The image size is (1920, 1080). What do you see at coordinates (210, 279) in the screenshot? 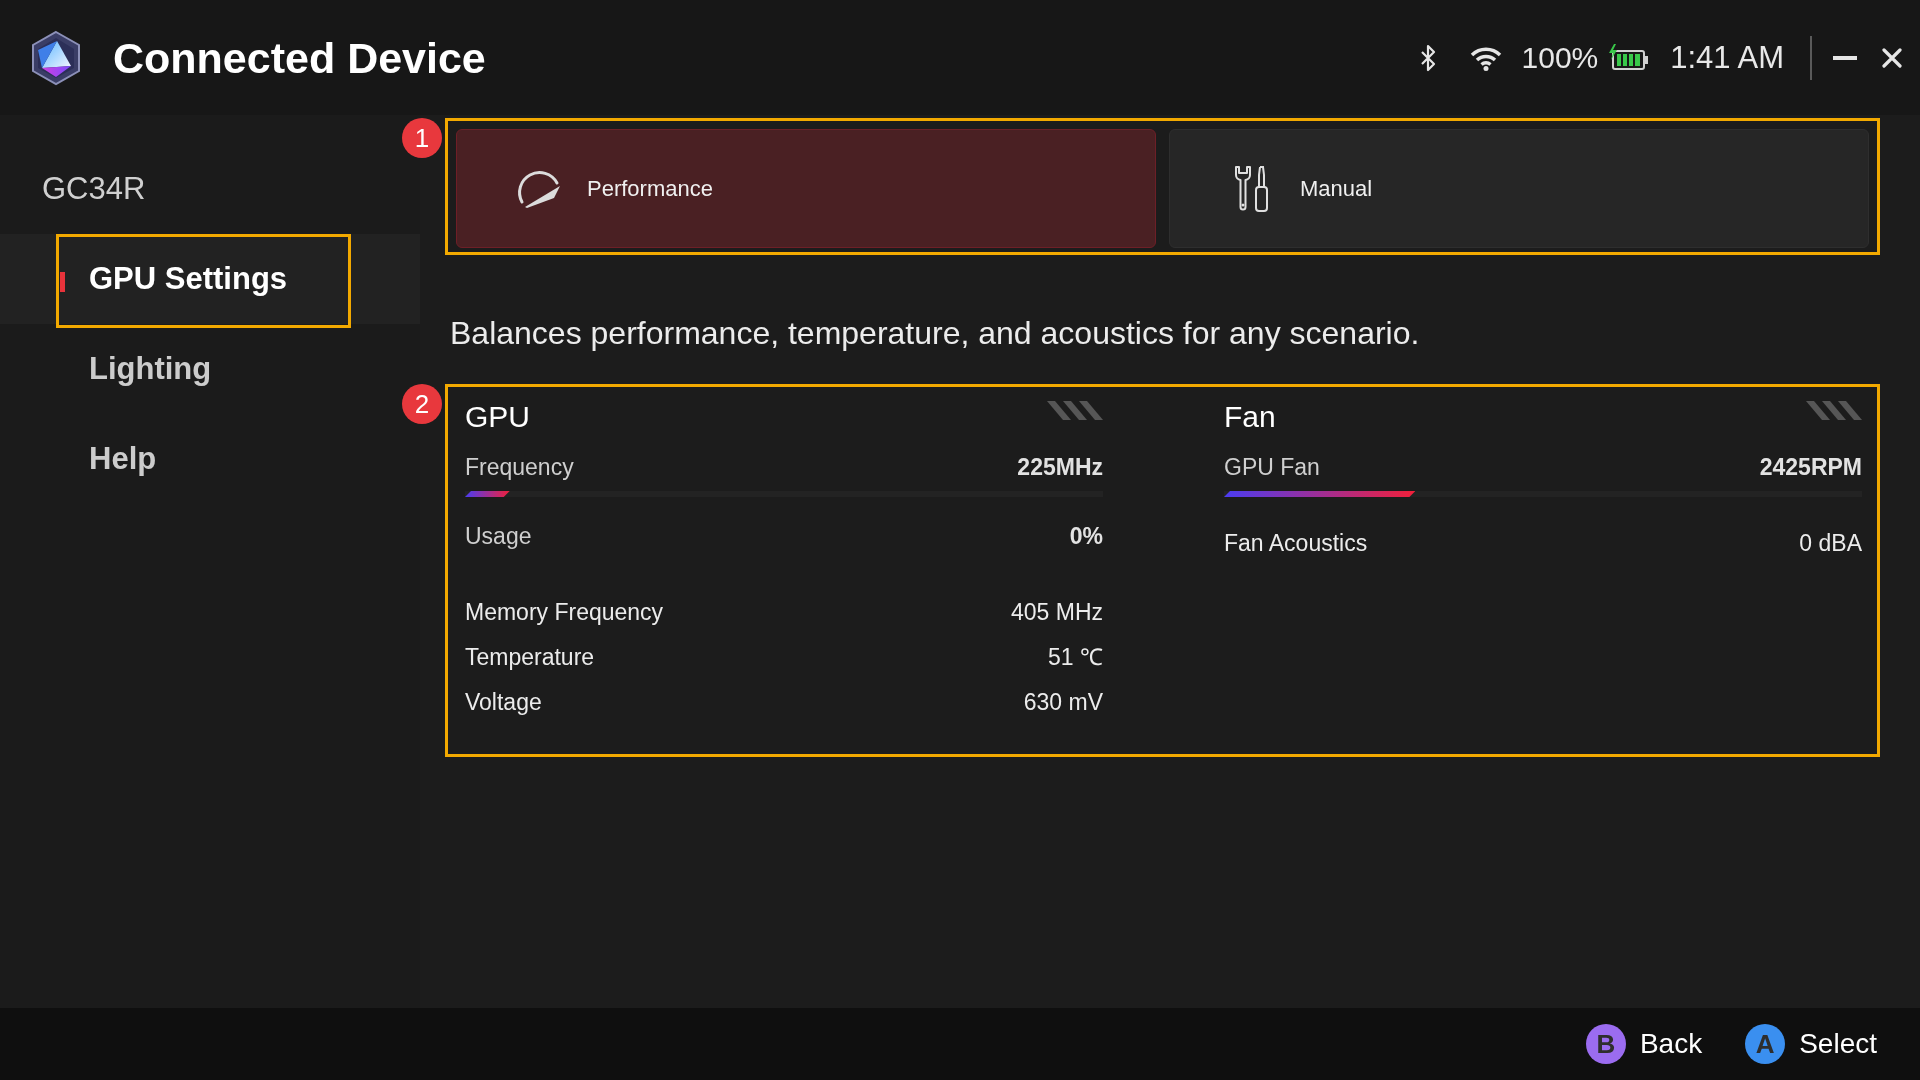
I see `sidebar-item: GPU Settings` at bounding box center [210, 279].